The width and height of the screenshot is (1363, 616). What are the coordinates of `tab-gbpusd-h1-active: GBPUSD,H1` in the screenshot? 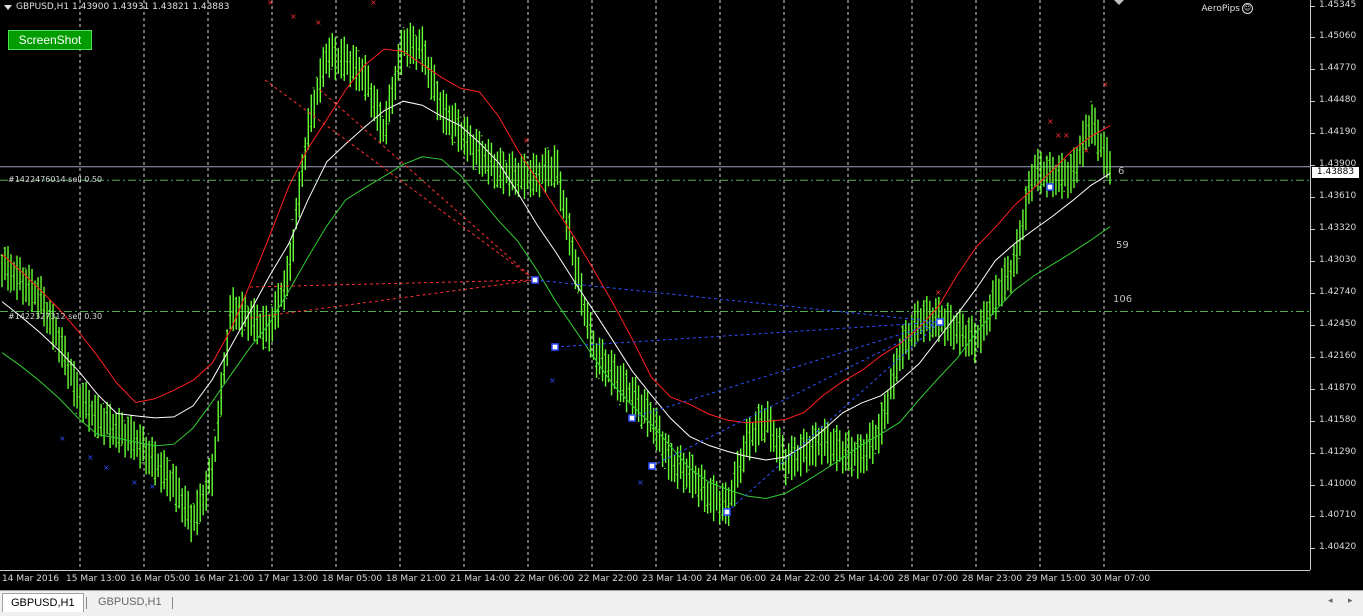 It's located at (43, 602).